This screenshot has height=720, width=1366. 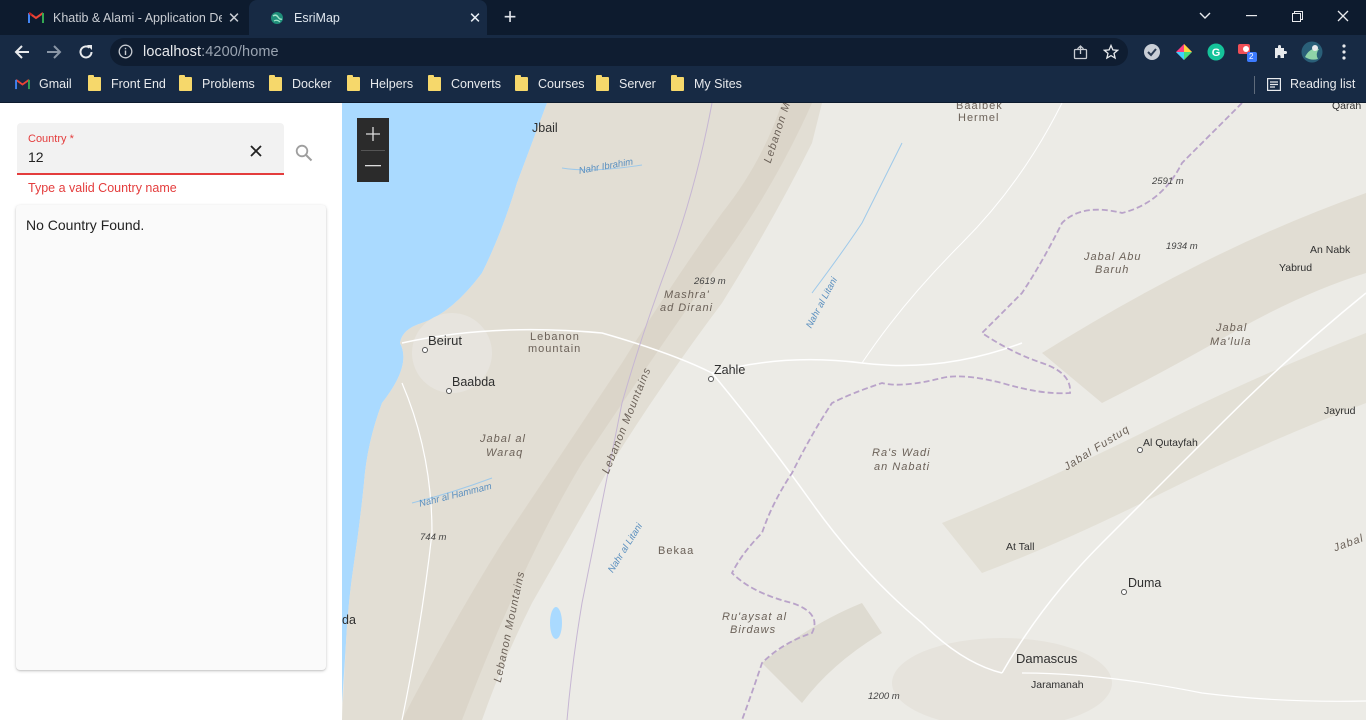 I want to click on tab-title: Khatib & Alami - Application Dev, so click(x=137, y=17).